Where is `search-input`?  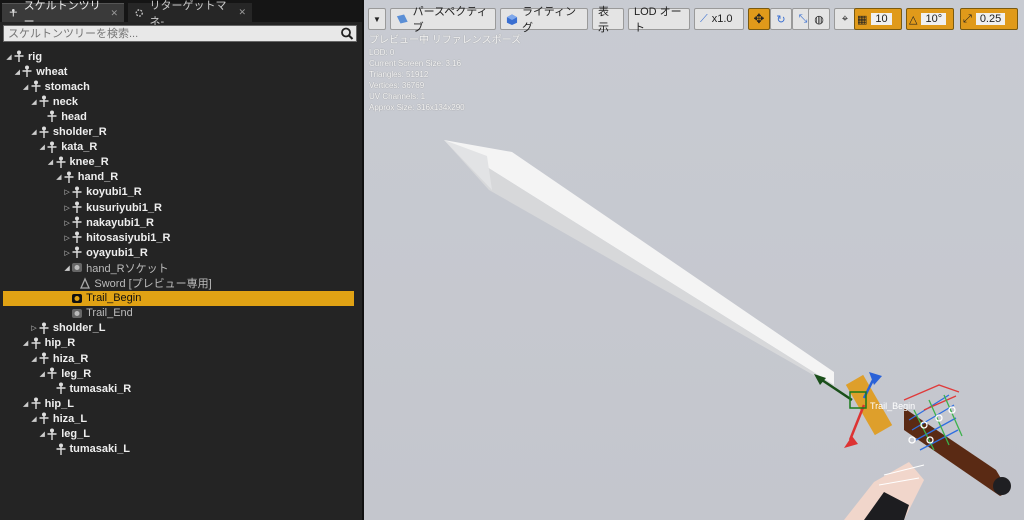
search-input is located at coordinates (169, 33).